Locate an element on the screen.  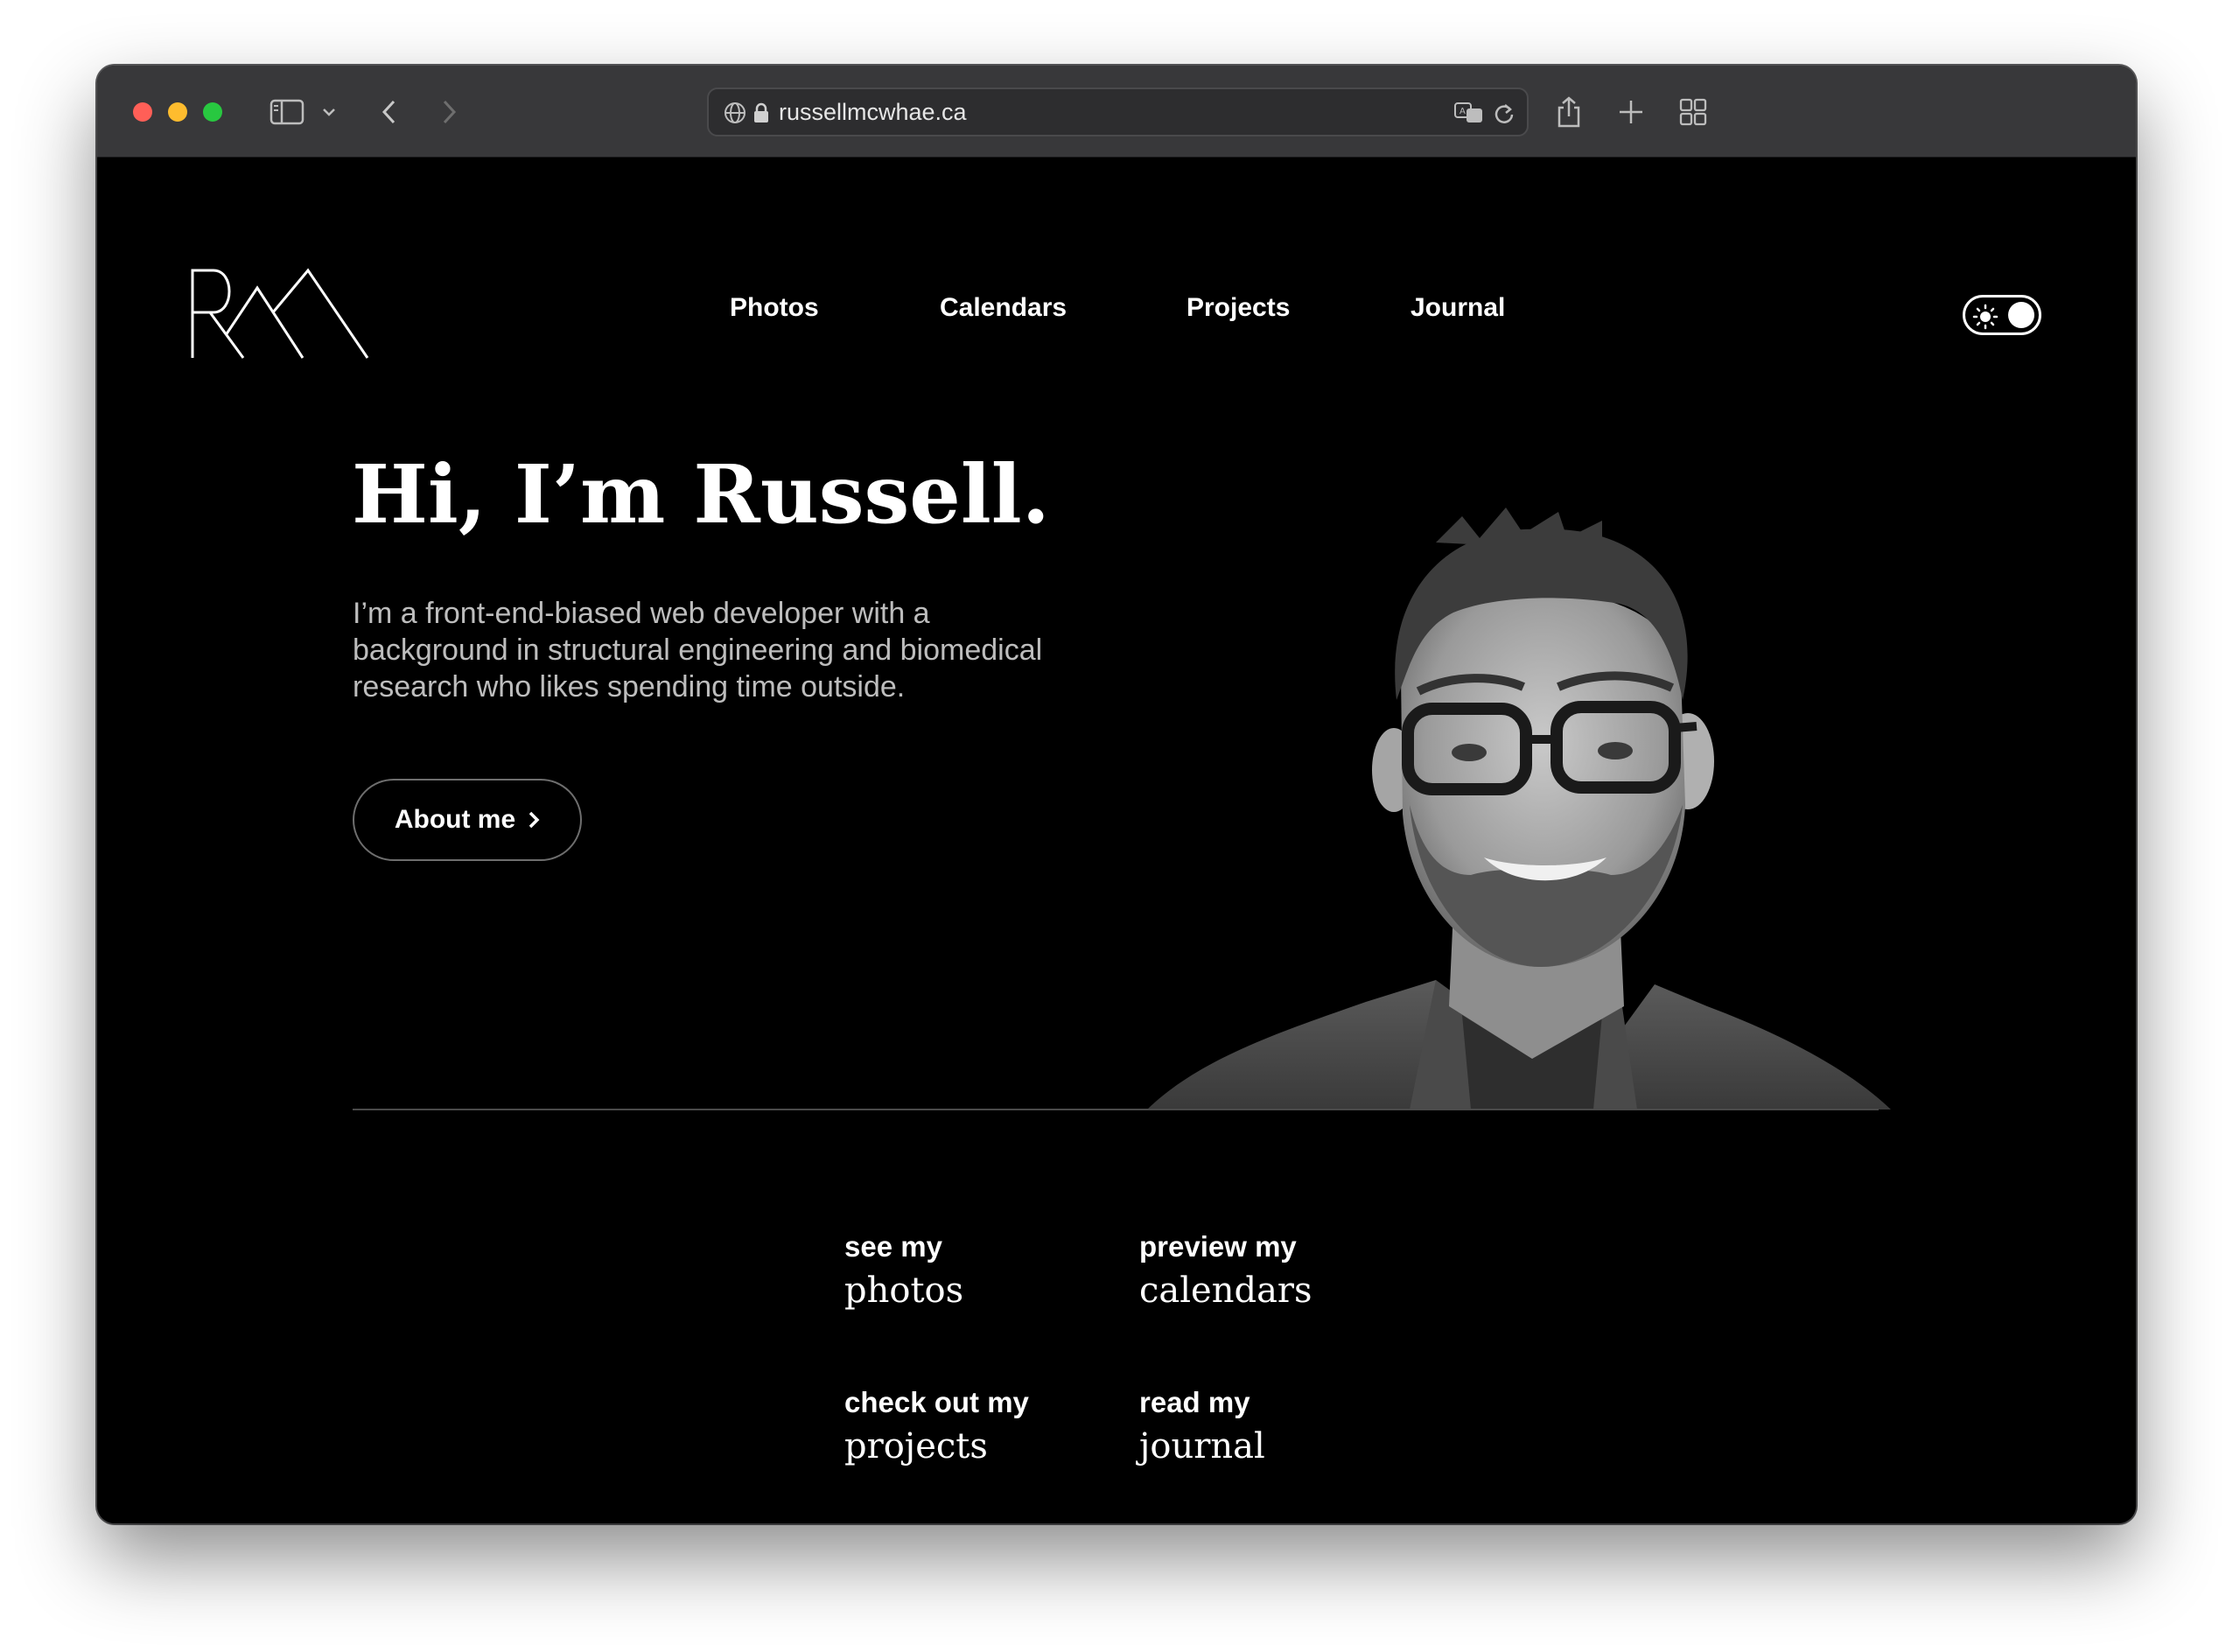
svg-text: A is located at coordinates (1463, 111).